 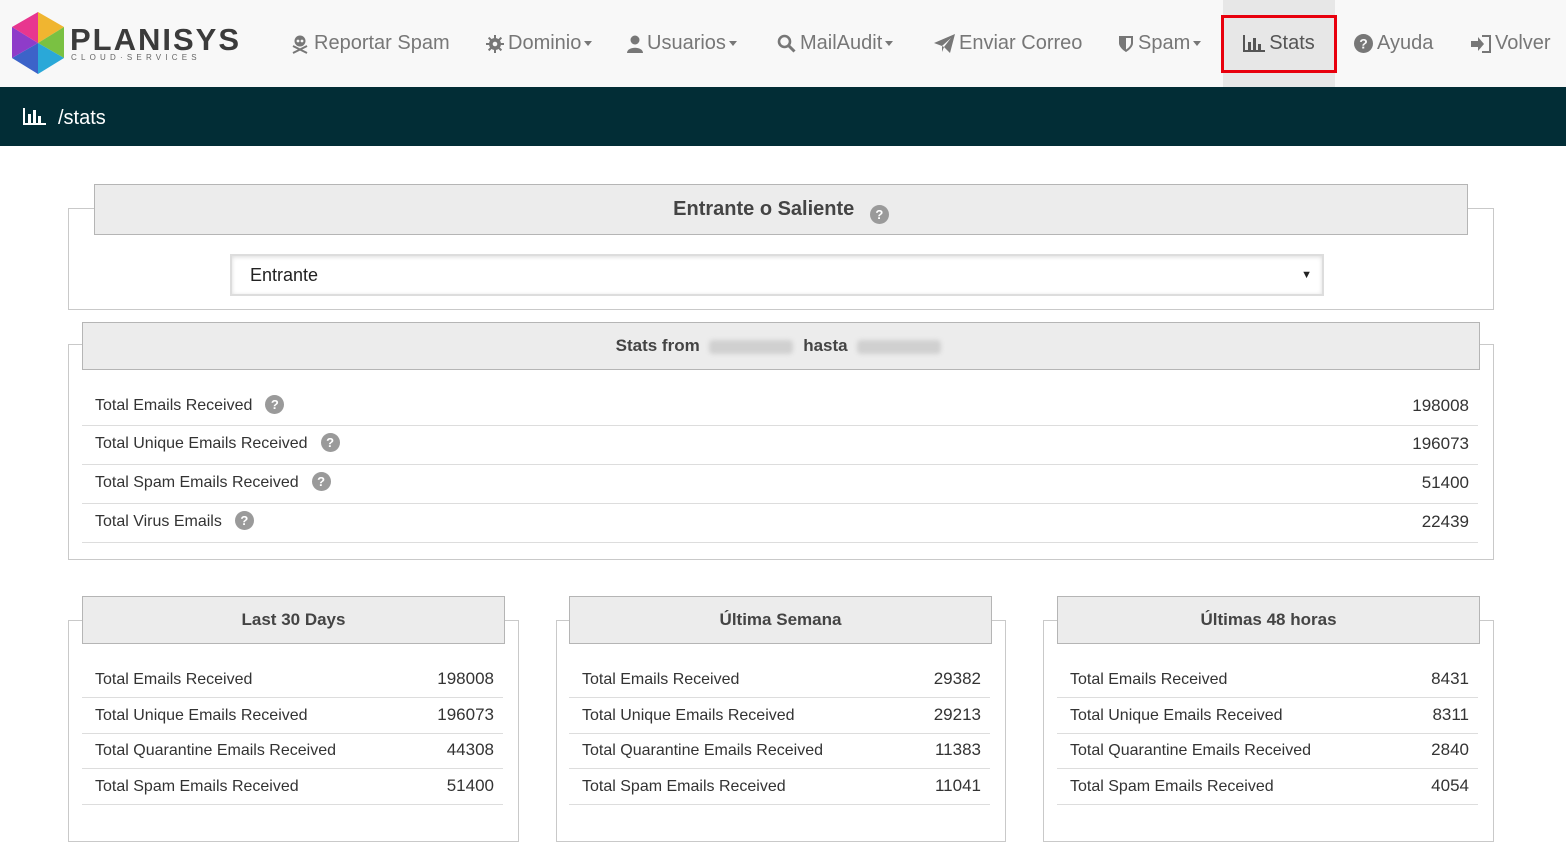 I want to click on paper-plane-icon, so click(x=944, y=43).